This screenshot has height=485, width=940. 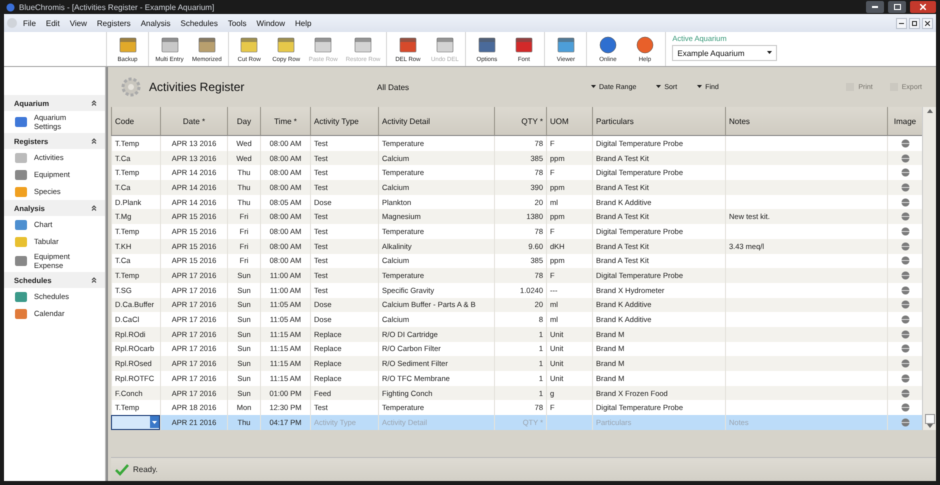 I want to click on menu-item: Edit, so click(x=52, y=23).